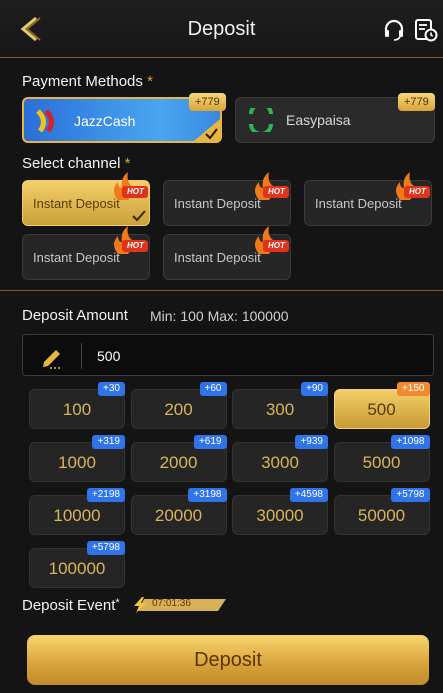 The image size is (443, 693). Describe the element at coordinates (75, 315) in the screenshot. I see `deposit-amount-label: Deposit Amount` at that location.